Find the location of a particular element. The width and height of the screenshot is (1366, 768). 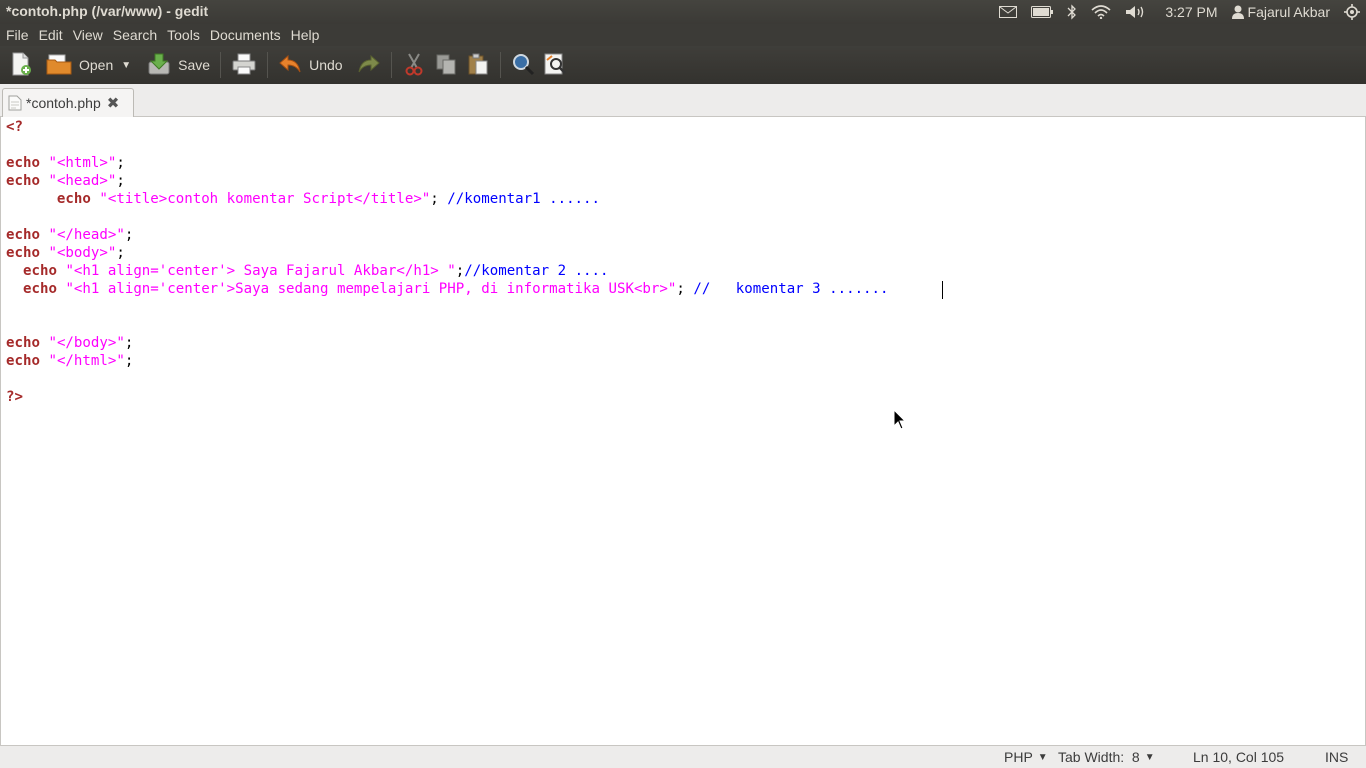

close-icon: ✖ is located at coordinates (113, 103).